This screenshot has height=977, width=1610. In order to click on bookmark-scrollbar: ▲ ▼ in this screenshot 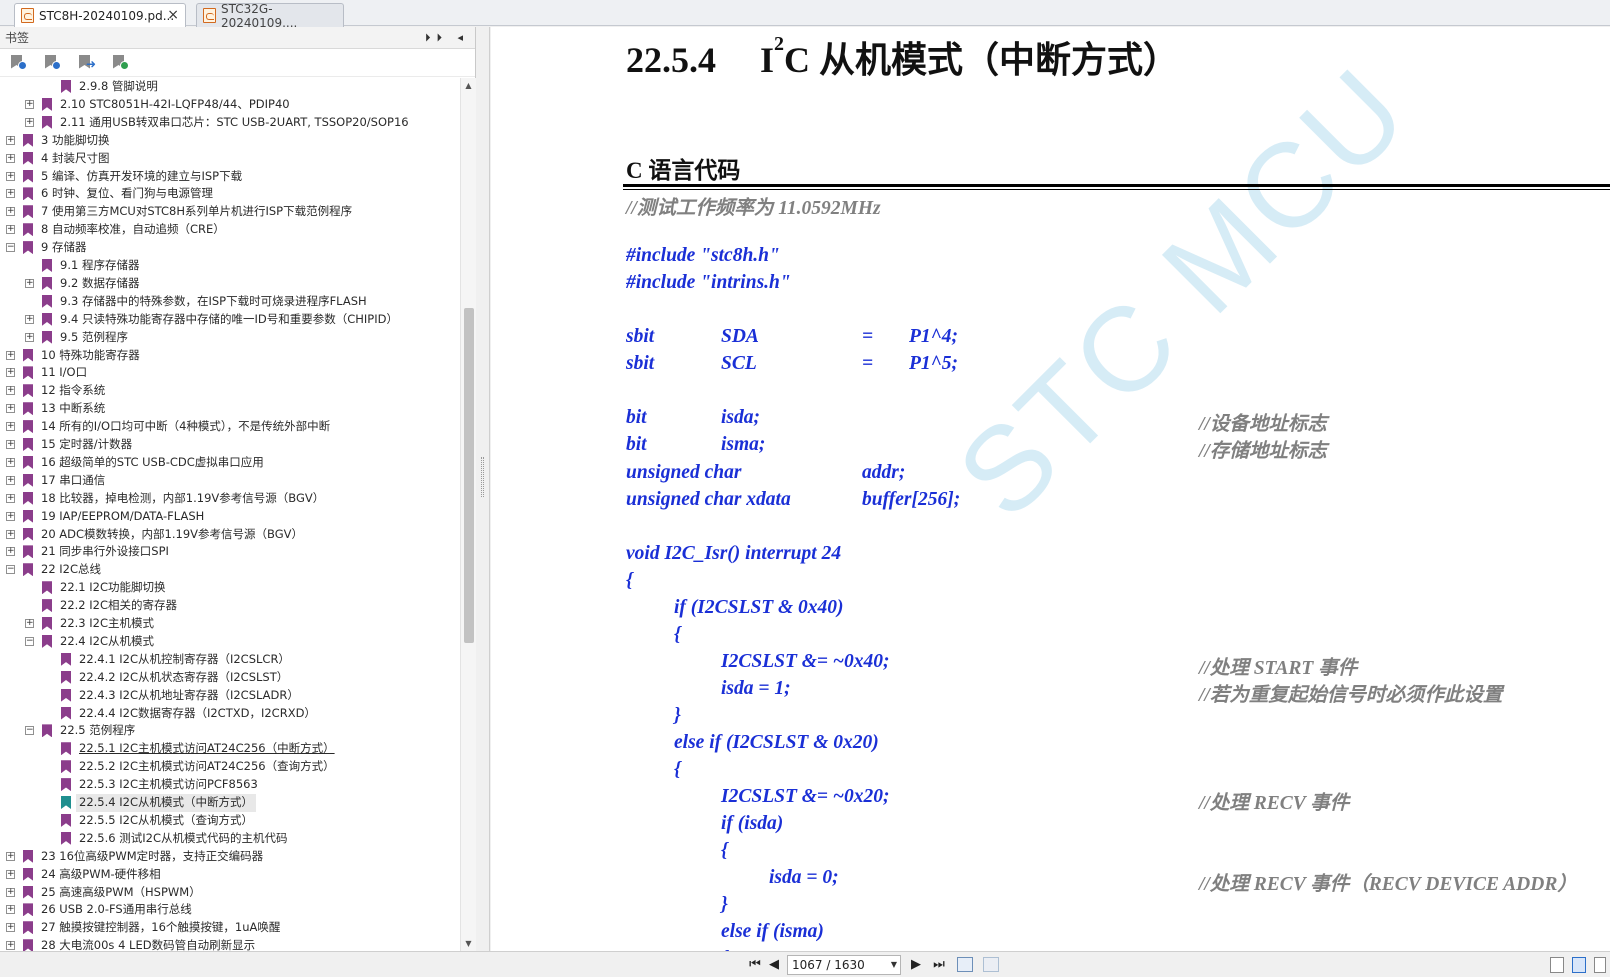, I will do `click(468, 514)`.